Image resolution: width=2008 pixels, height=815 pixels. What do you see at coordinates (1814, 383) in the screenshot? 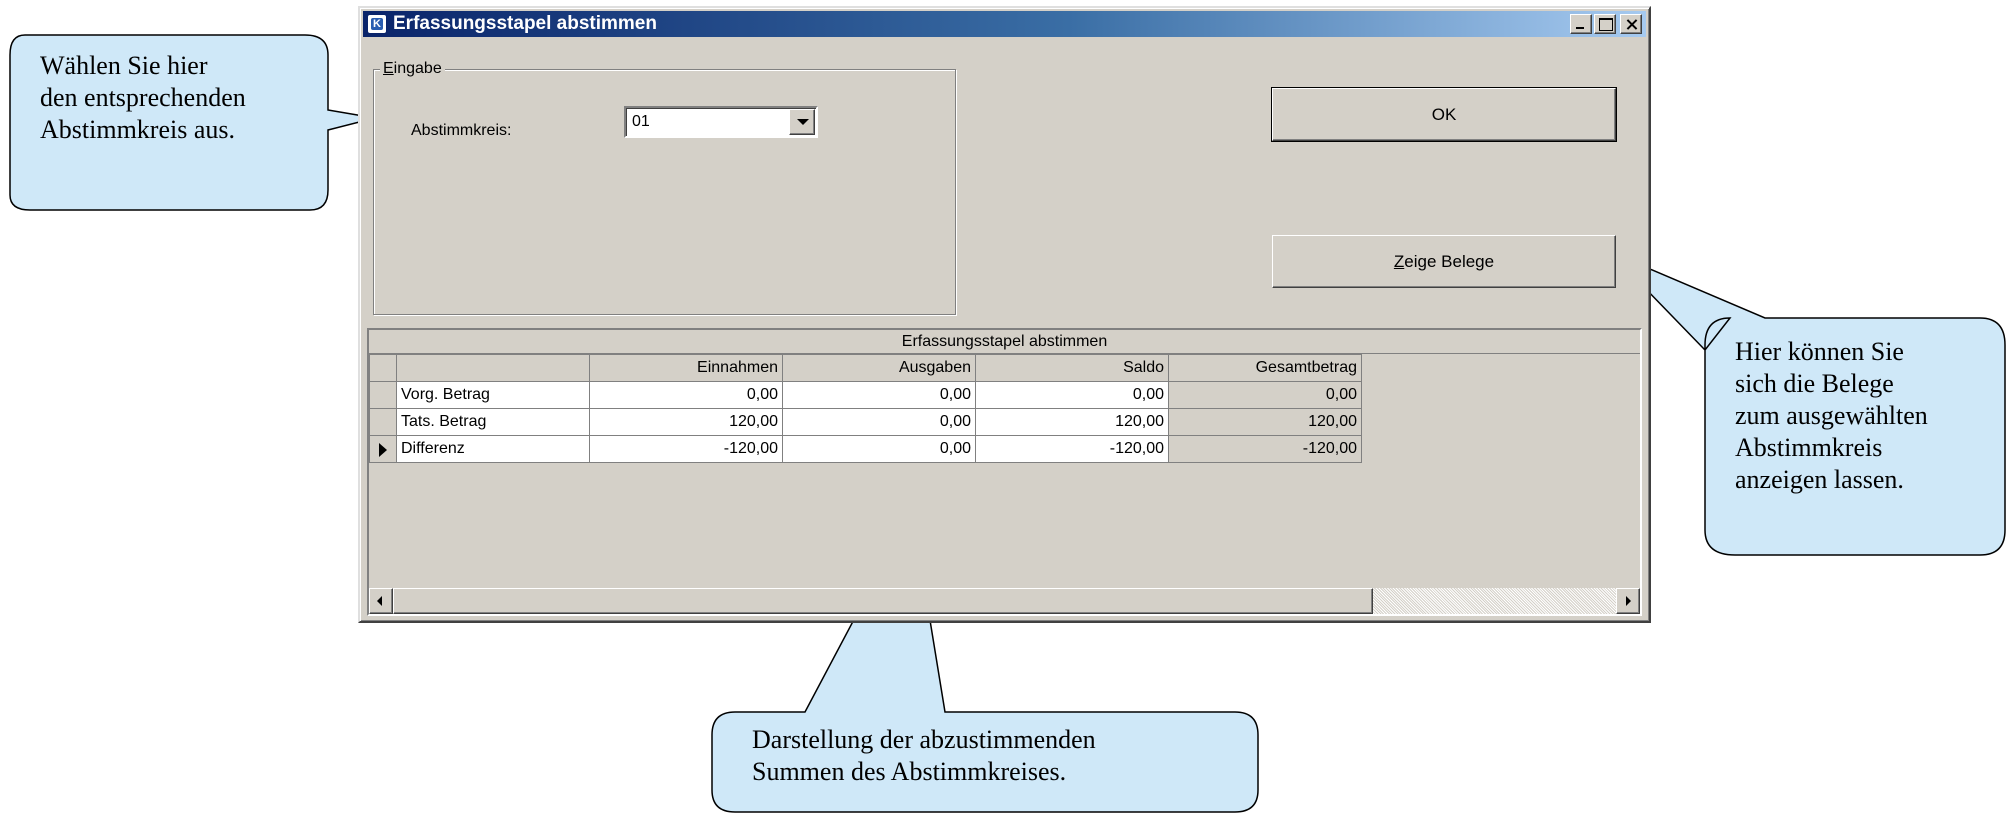
I see `callout-line: sich die Belege` at bounding box center [1814, 383].